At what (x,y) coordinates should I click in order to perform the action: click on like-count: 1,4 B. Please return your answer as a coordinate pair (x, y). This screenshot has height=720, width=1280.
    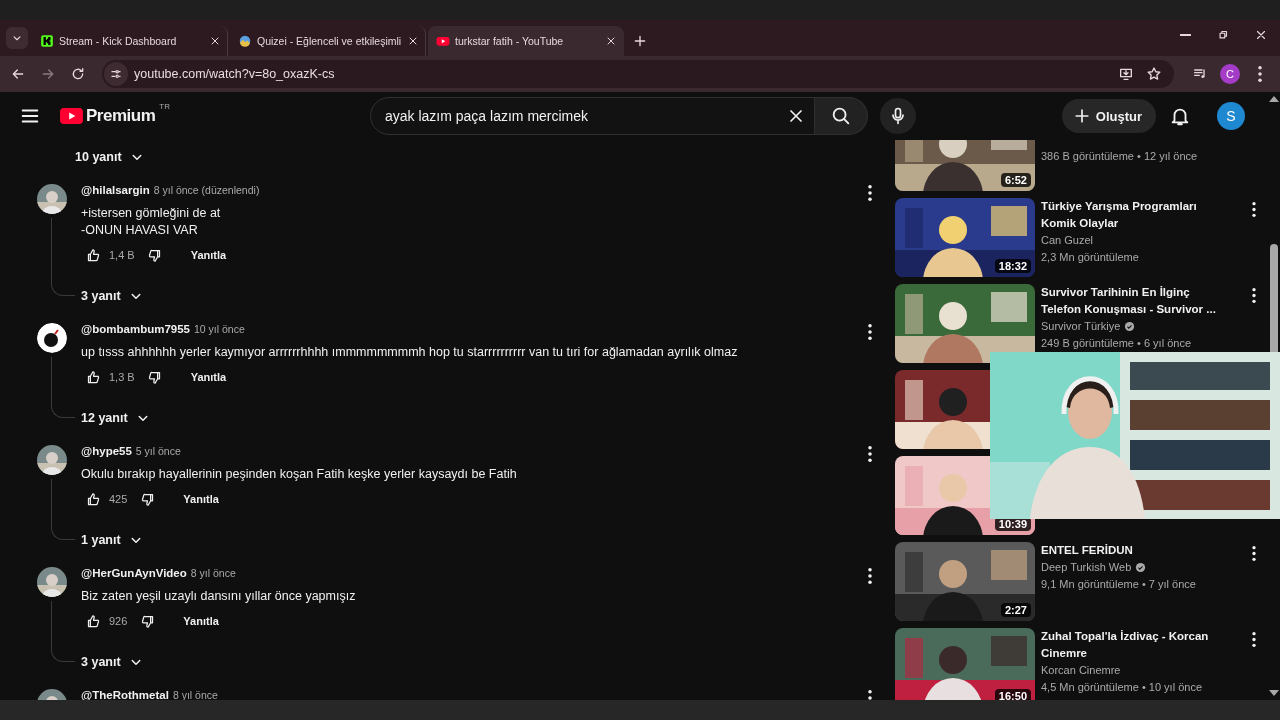
    Looking at the image, I should click on (122, 255).